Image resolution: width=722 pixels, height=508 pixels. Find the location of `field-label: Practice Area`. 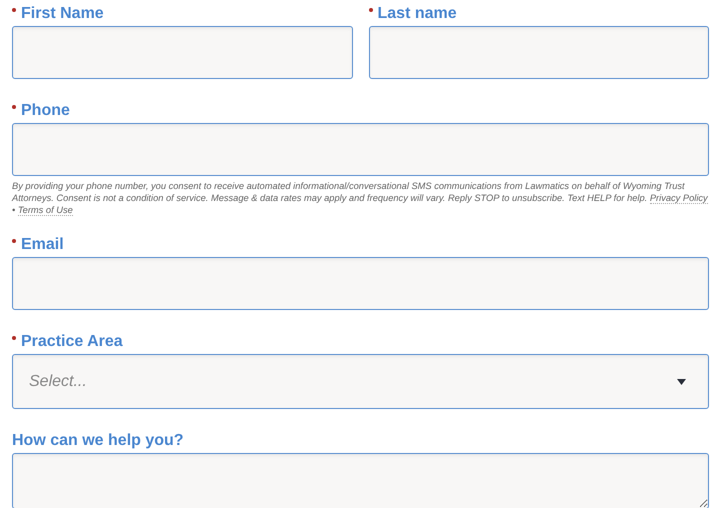

field-label: Practice Area is located at coordinates (72, 341).